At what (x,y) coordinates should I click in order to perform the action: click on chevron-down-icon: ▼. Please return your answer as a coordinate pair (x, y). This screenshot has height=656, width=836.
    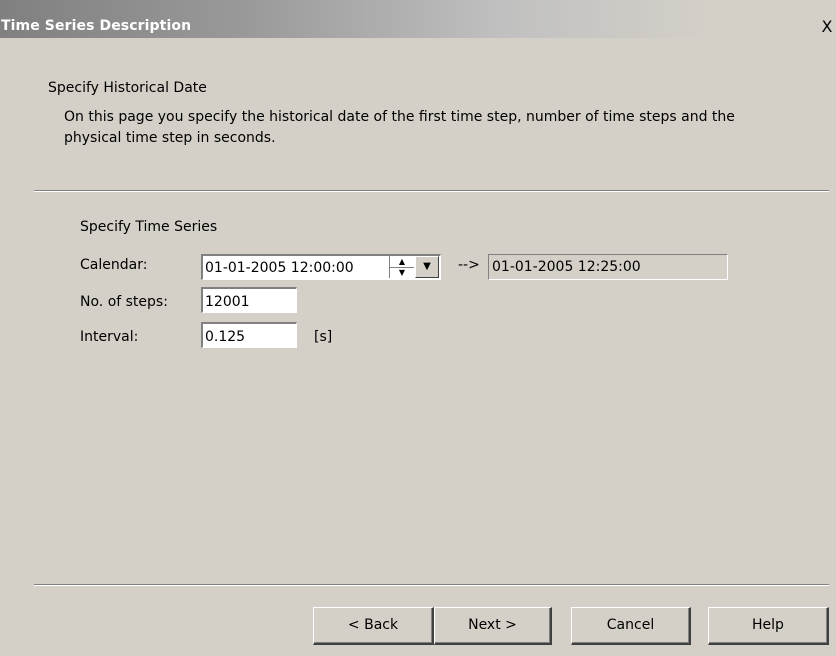
    Looking at the image, I should click on (427, 266).